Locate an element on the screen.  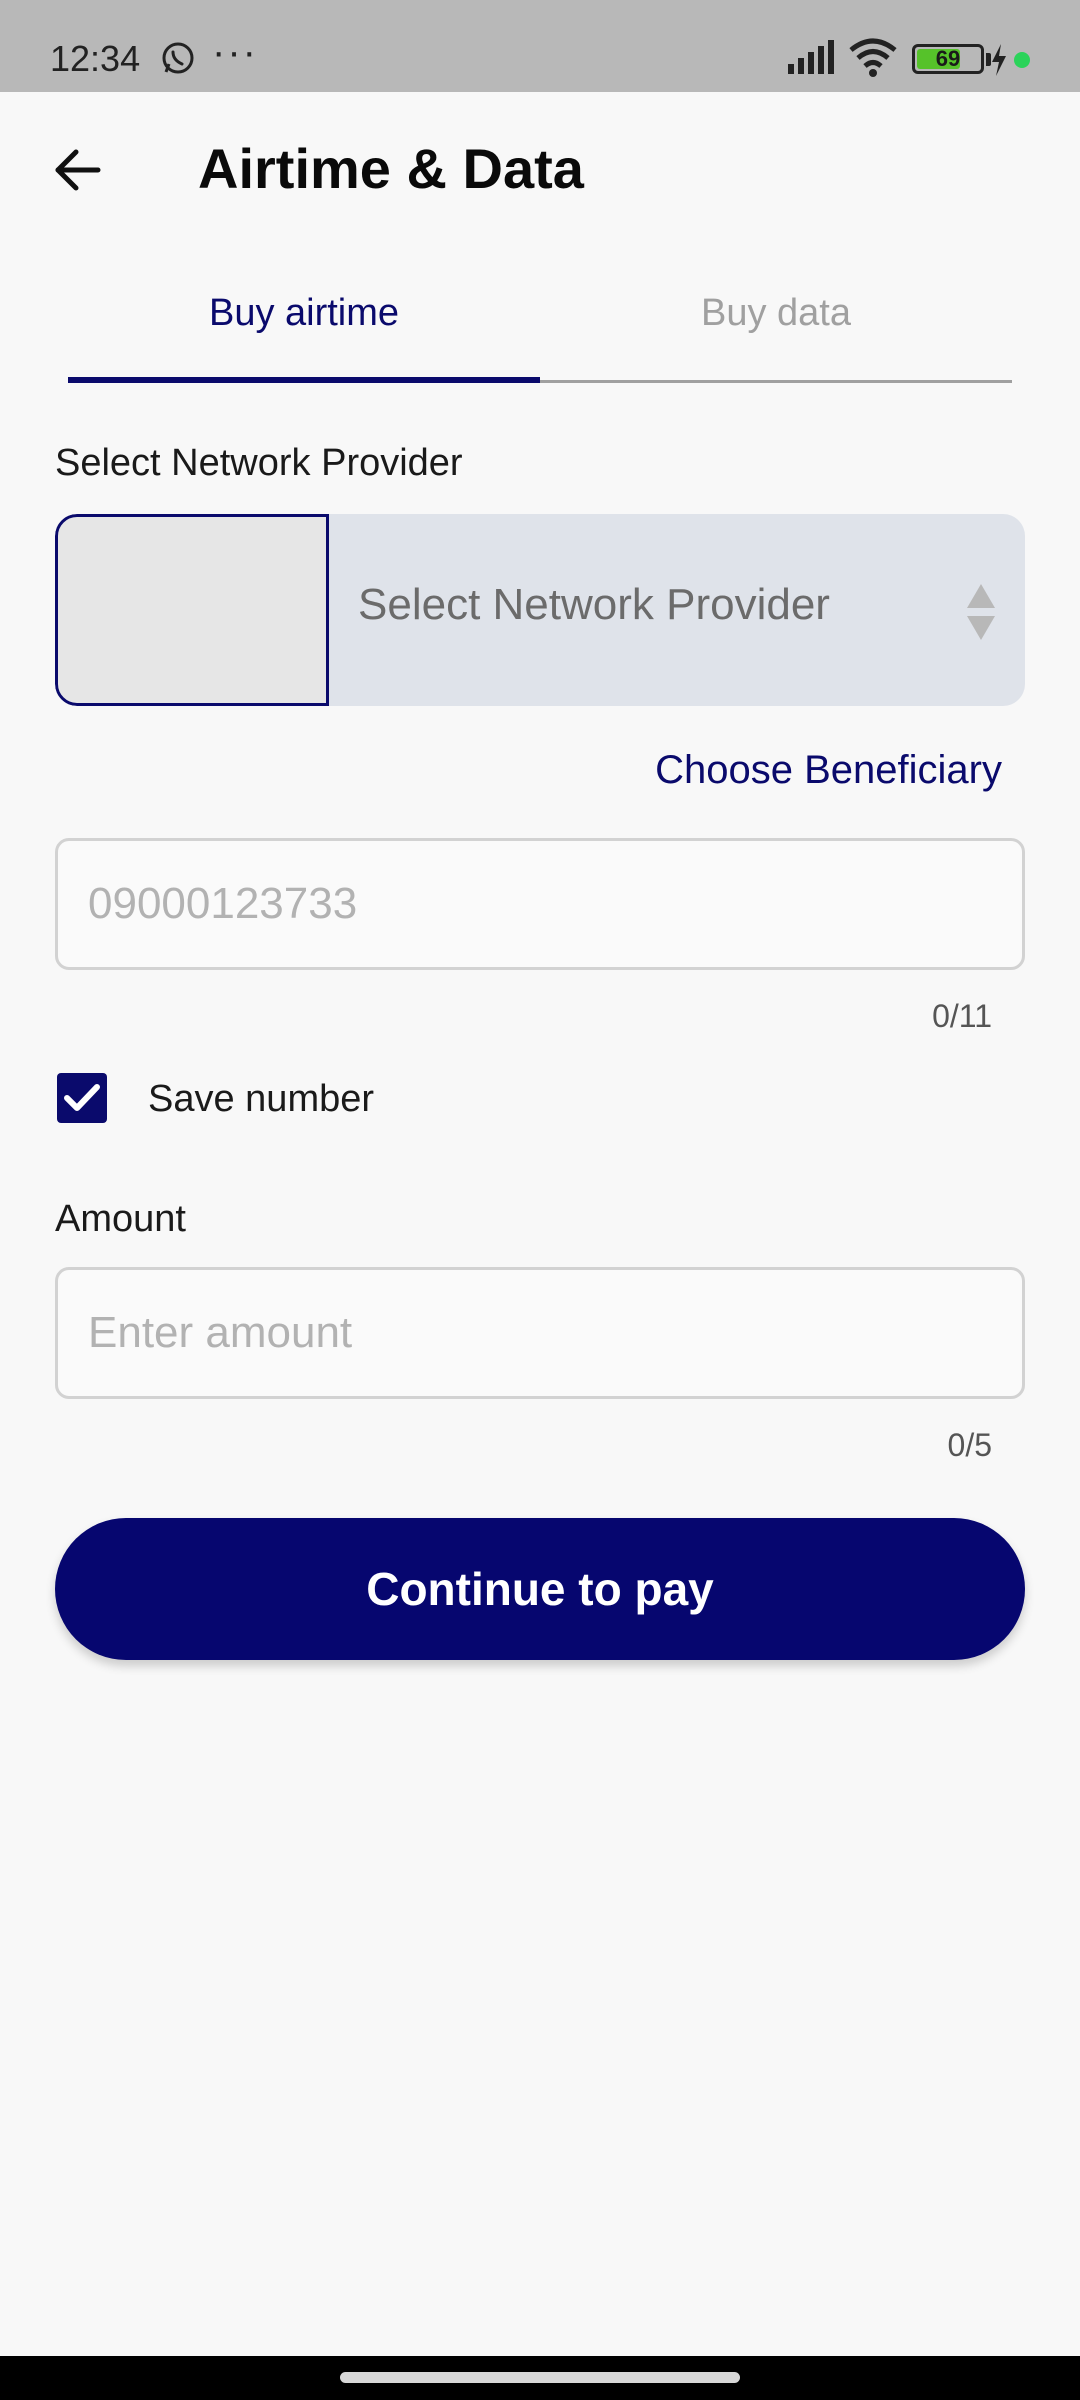
signal-icon is located at coordinates (811, 57).